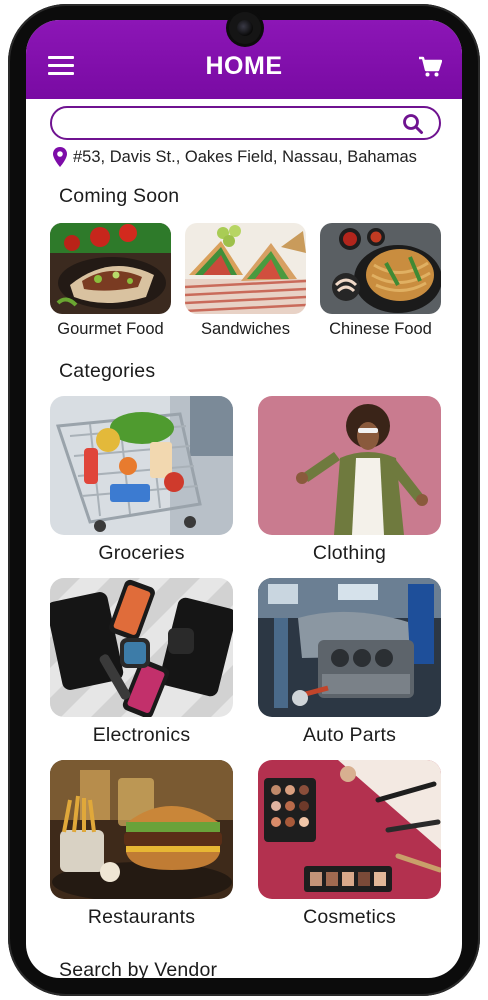 Image resolution: width=488 pixels, height=1000 pixels. What do you see at coordinates (138, 968) in the screenshot?
I see `search-by-vendor-heading: Search by Vendor` at bounding box center [138, 968].